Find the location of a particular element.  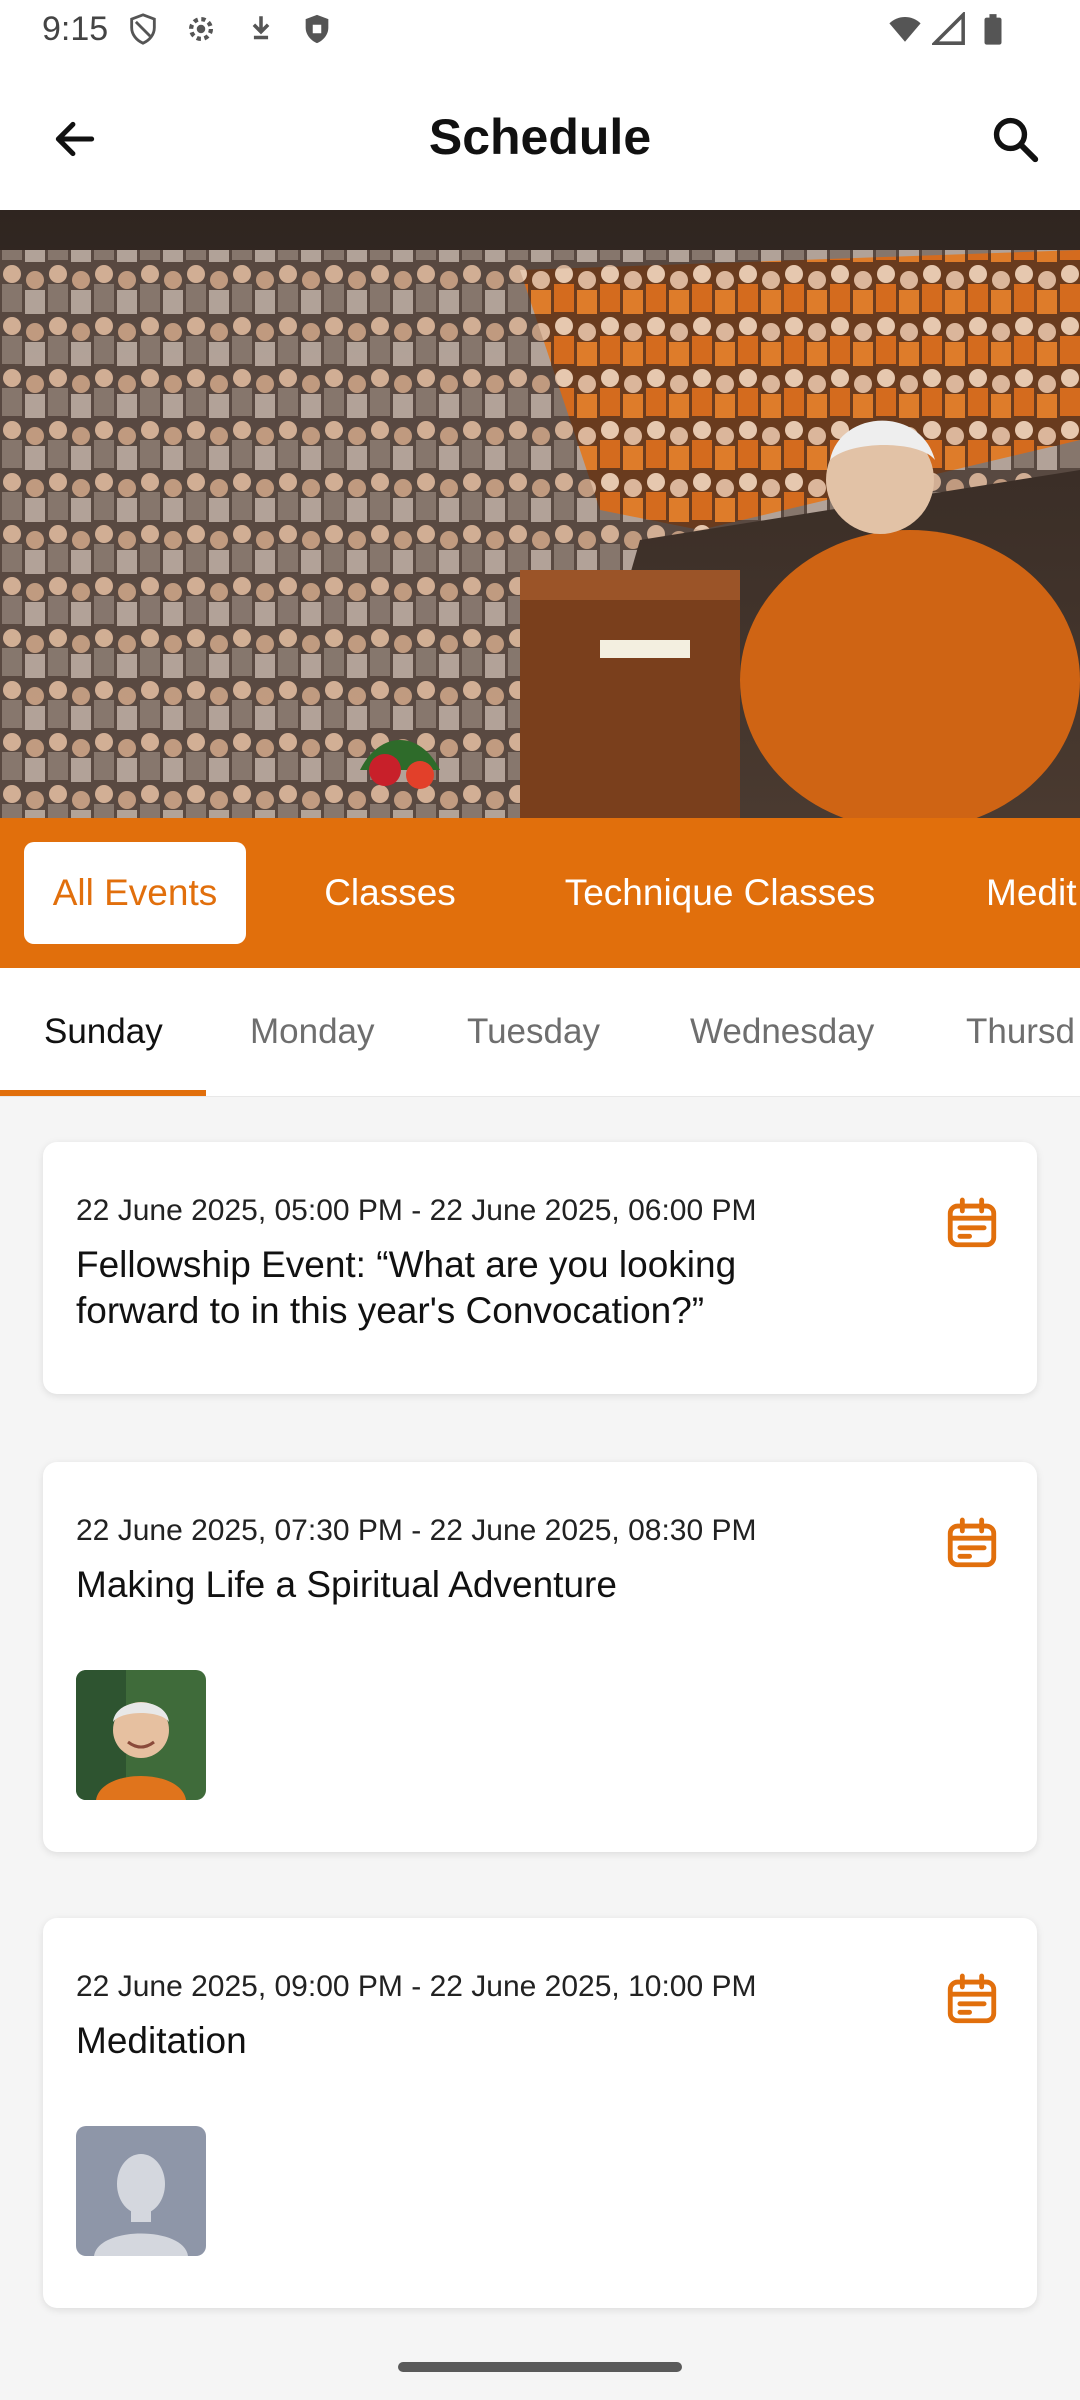

default-avatar-placeholder is located at coordinates (141, 2191).